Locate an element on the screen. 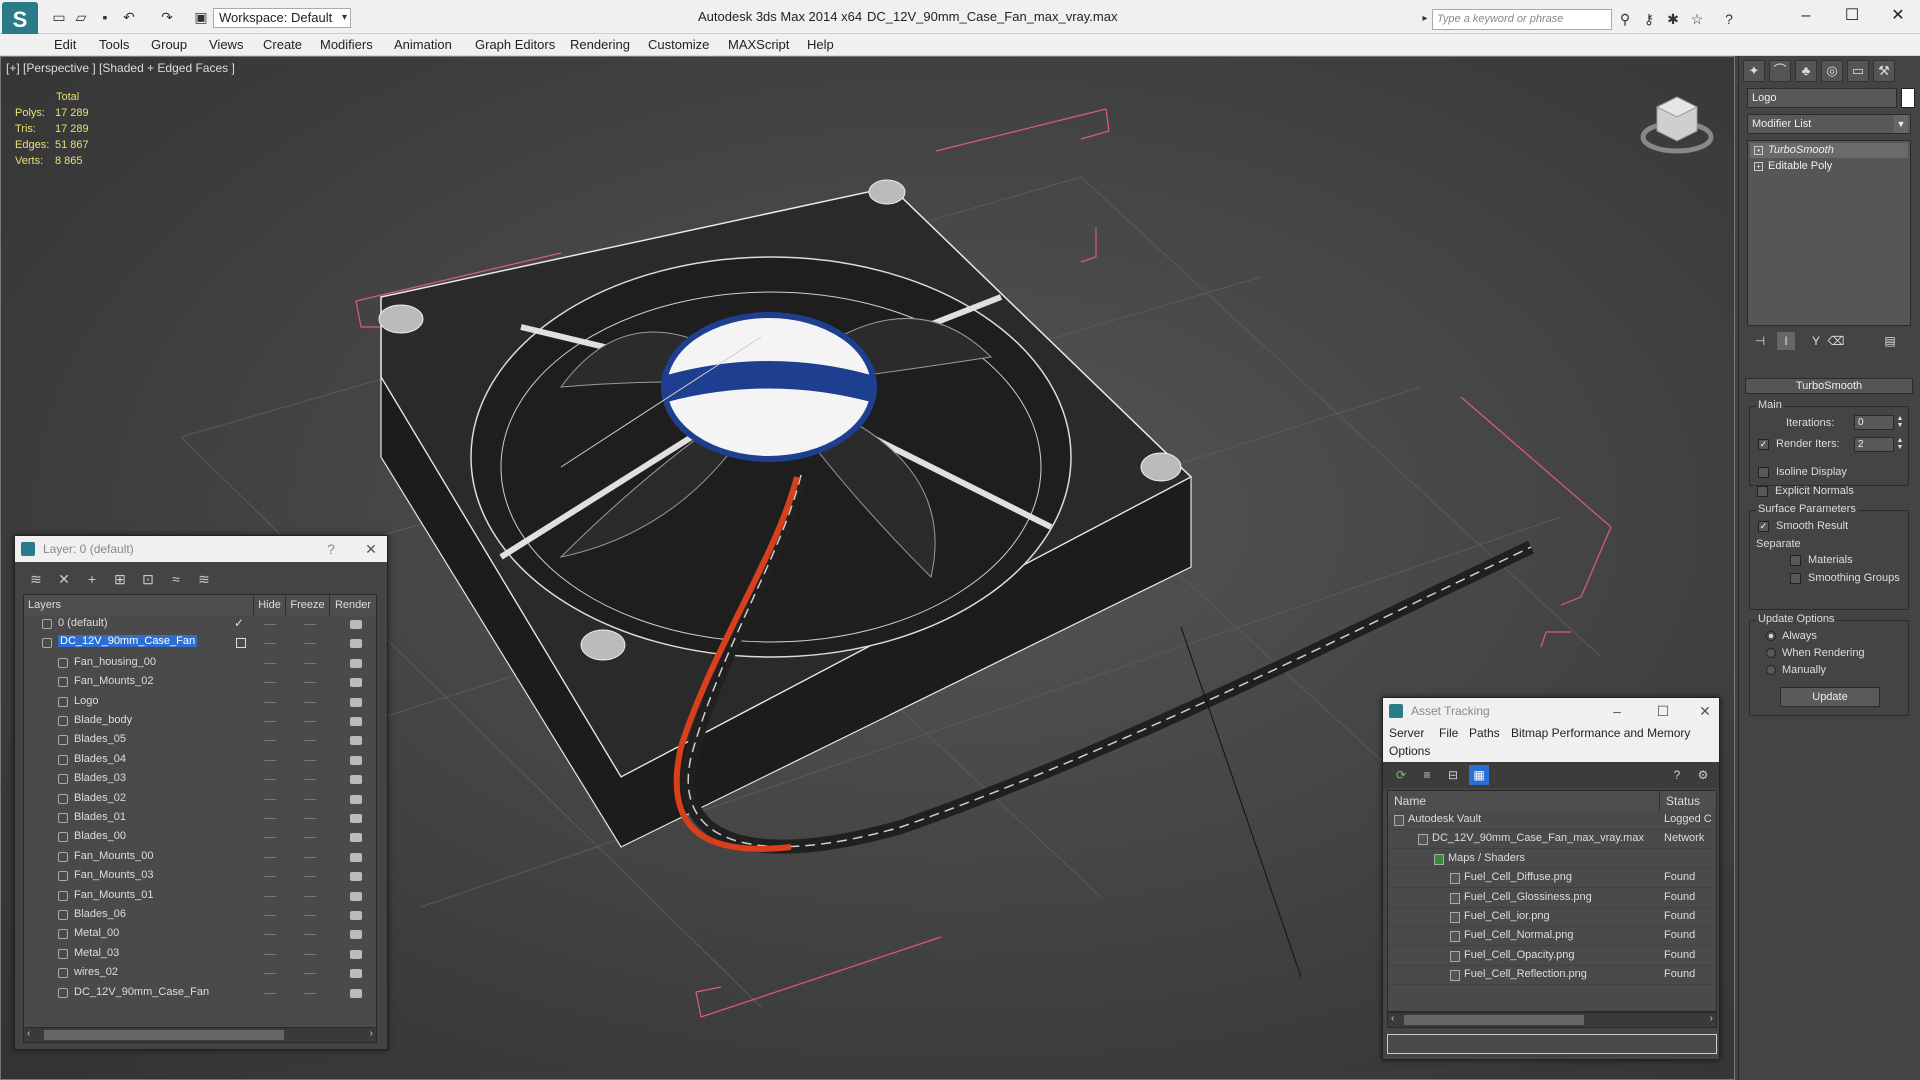 Image resolution: width=1920 pixels, height=1080 pixels. minimize-icon: – is located at coordinates (1806, 16).